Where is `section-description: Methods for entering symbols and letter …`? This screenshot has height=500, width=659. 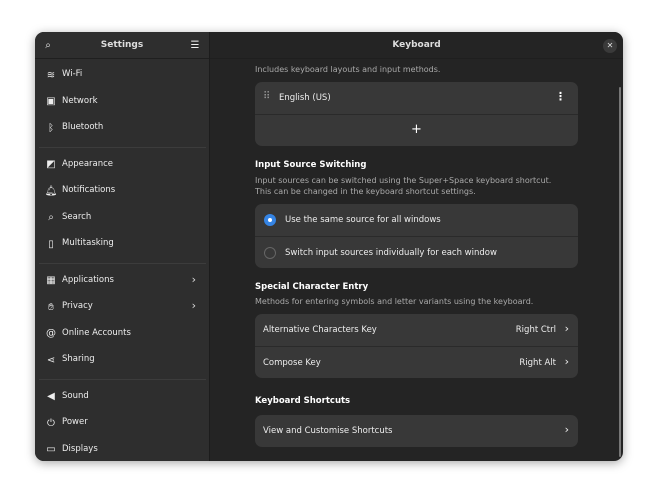
section-description: Methods for entering symbols and letter … is located at coordinates (394, 301).